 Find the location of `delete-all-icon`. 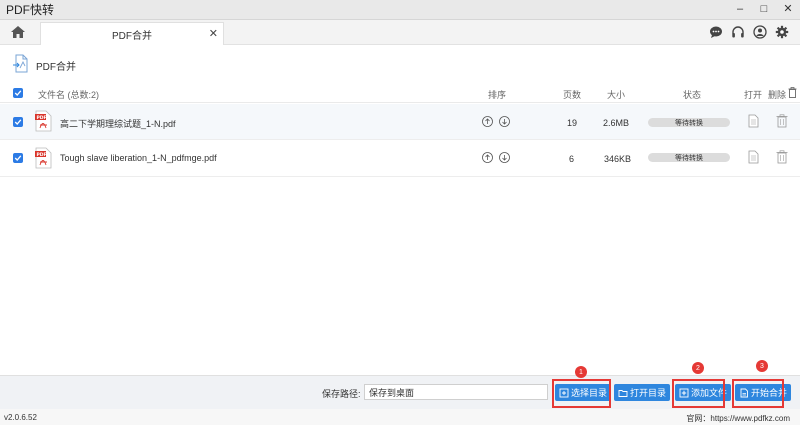

delete-all-icon is located at coordinates (792, 93).